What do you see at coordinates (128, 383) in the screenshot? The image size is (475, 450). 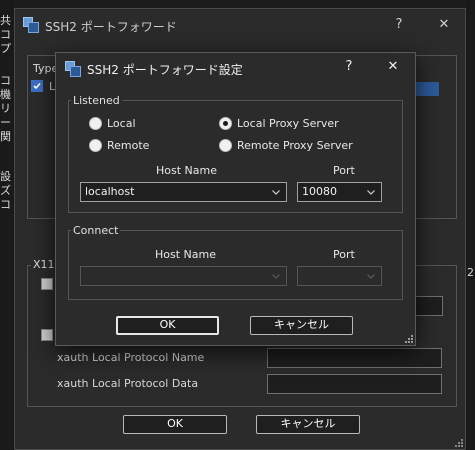 I see `xauth-protocol-data-label: xauth Local Protocol Data` at bounding box center [128, 383].